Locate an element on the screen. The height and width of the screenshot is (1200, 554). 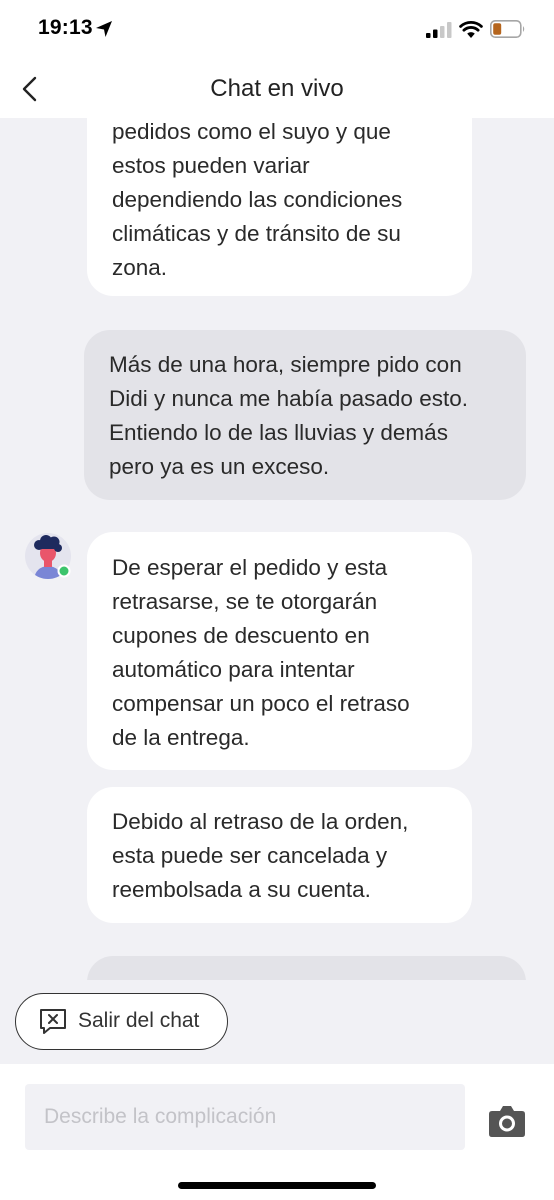
exit-chat-button: Salir del chat is located at coordinates (121, 1021).